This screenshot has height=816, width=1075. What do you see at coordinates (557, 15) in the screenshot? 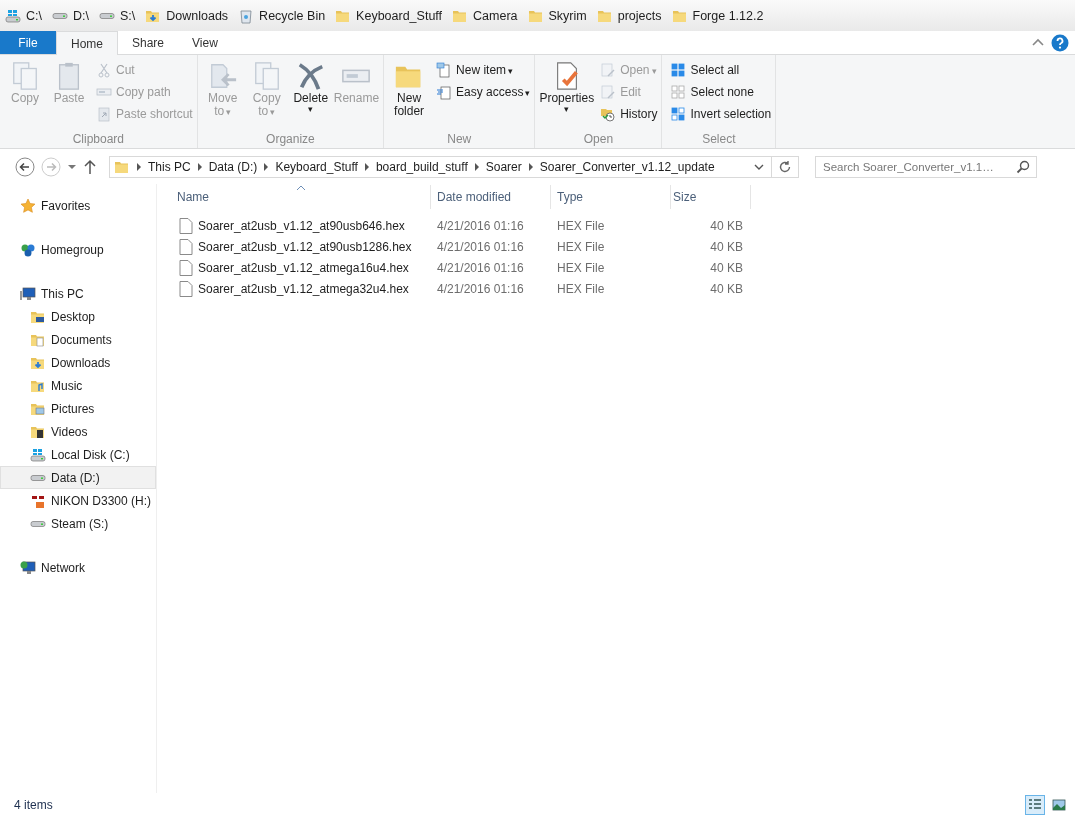
I see `quick-link: Skyrim` at bounding box center [557, 15].